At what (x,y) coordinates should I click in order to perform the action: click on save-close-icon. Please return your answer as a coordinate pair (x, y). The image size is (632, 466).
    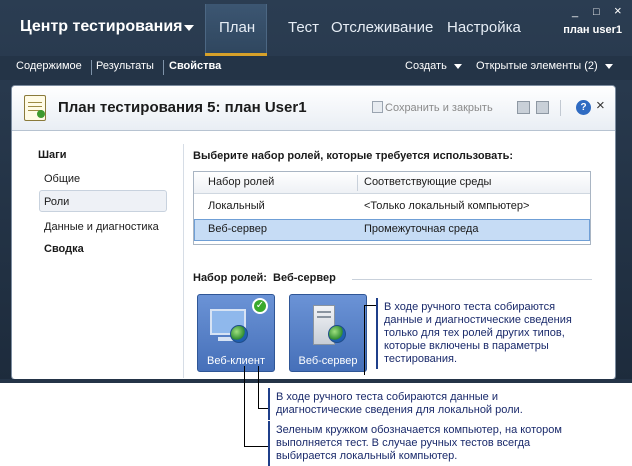
    Looking at the image, I should click on (377, 107).